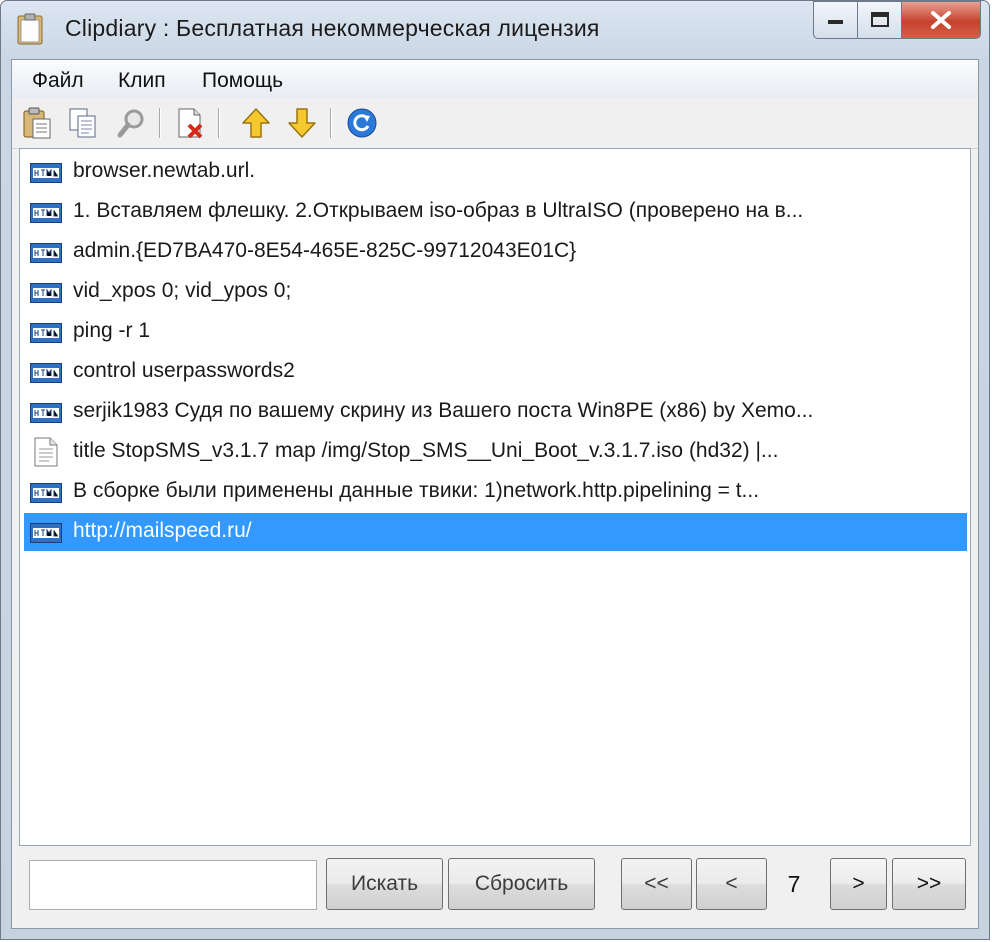  What do you see at coordinates (495, 332) in the screenshot?
I see `clip-item: ping -r 1` at bounding box center [495, 332].